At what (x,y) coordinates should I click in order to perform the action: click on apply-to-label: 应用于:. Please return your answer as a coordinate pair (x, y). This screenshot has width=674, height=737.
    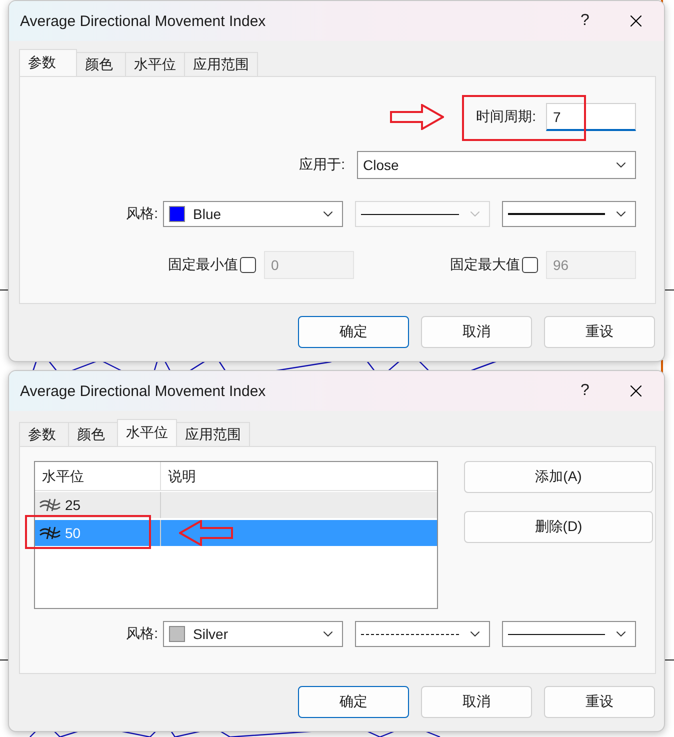
    Looking at the image, I should click on (322, 165).